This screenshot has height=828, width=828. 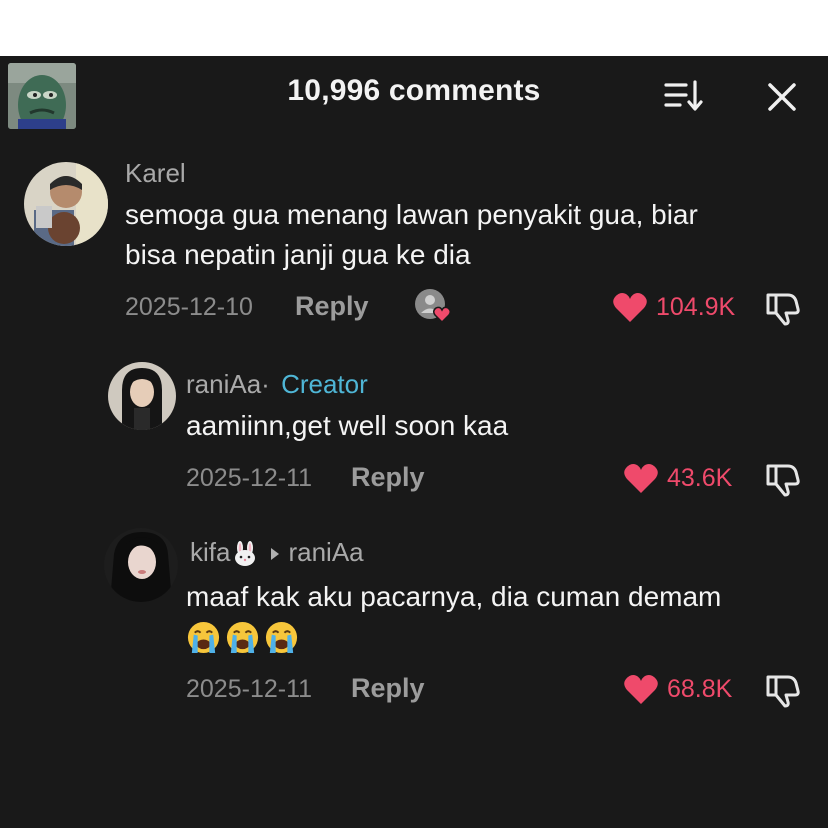 I want to click on like-button: 43.6K, so click(x=677, y=478).